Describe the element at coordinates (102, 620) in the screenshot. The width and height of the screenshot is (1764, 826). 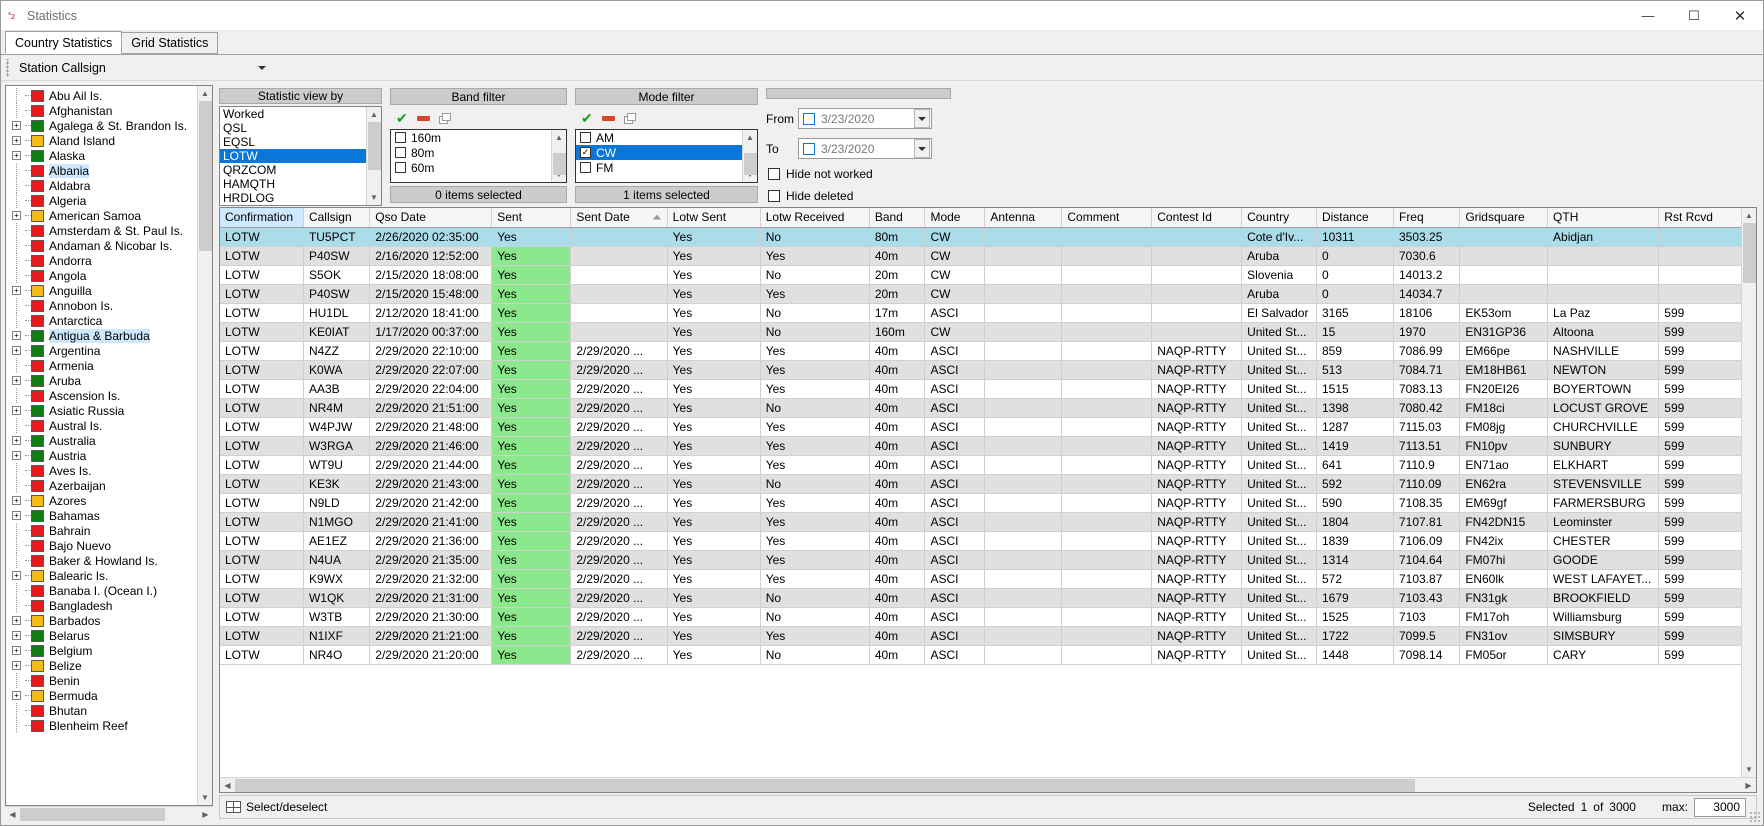
I see `tree-item: + Barbados` at that location.